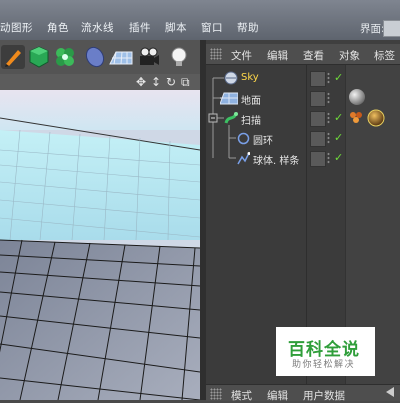 Image resolution: width=400 pixels, height=403 pixels. Describe the element at coordinates (356, 117) in the screenshot. I see `texture-tag-icon` at that location.